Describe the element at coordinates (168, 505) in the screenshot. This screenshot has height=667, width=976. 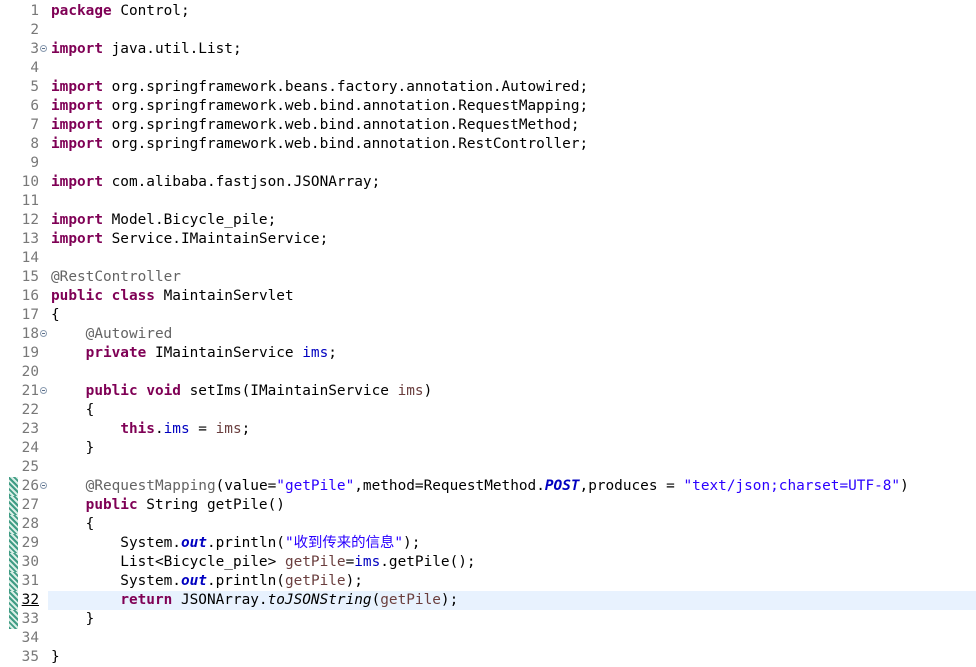
I see `code-text: public String getPile()` at that location.